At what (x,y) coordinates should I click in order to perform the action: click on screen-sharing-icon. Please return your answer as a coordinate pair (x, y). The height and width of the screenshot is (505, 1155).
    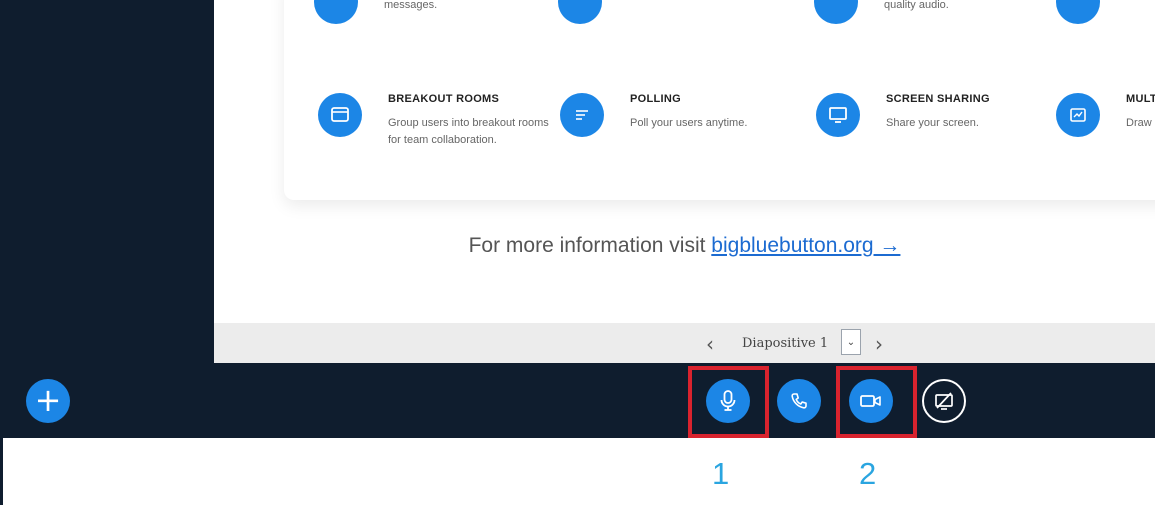
    Looking at the image, I should click on (838, 115).